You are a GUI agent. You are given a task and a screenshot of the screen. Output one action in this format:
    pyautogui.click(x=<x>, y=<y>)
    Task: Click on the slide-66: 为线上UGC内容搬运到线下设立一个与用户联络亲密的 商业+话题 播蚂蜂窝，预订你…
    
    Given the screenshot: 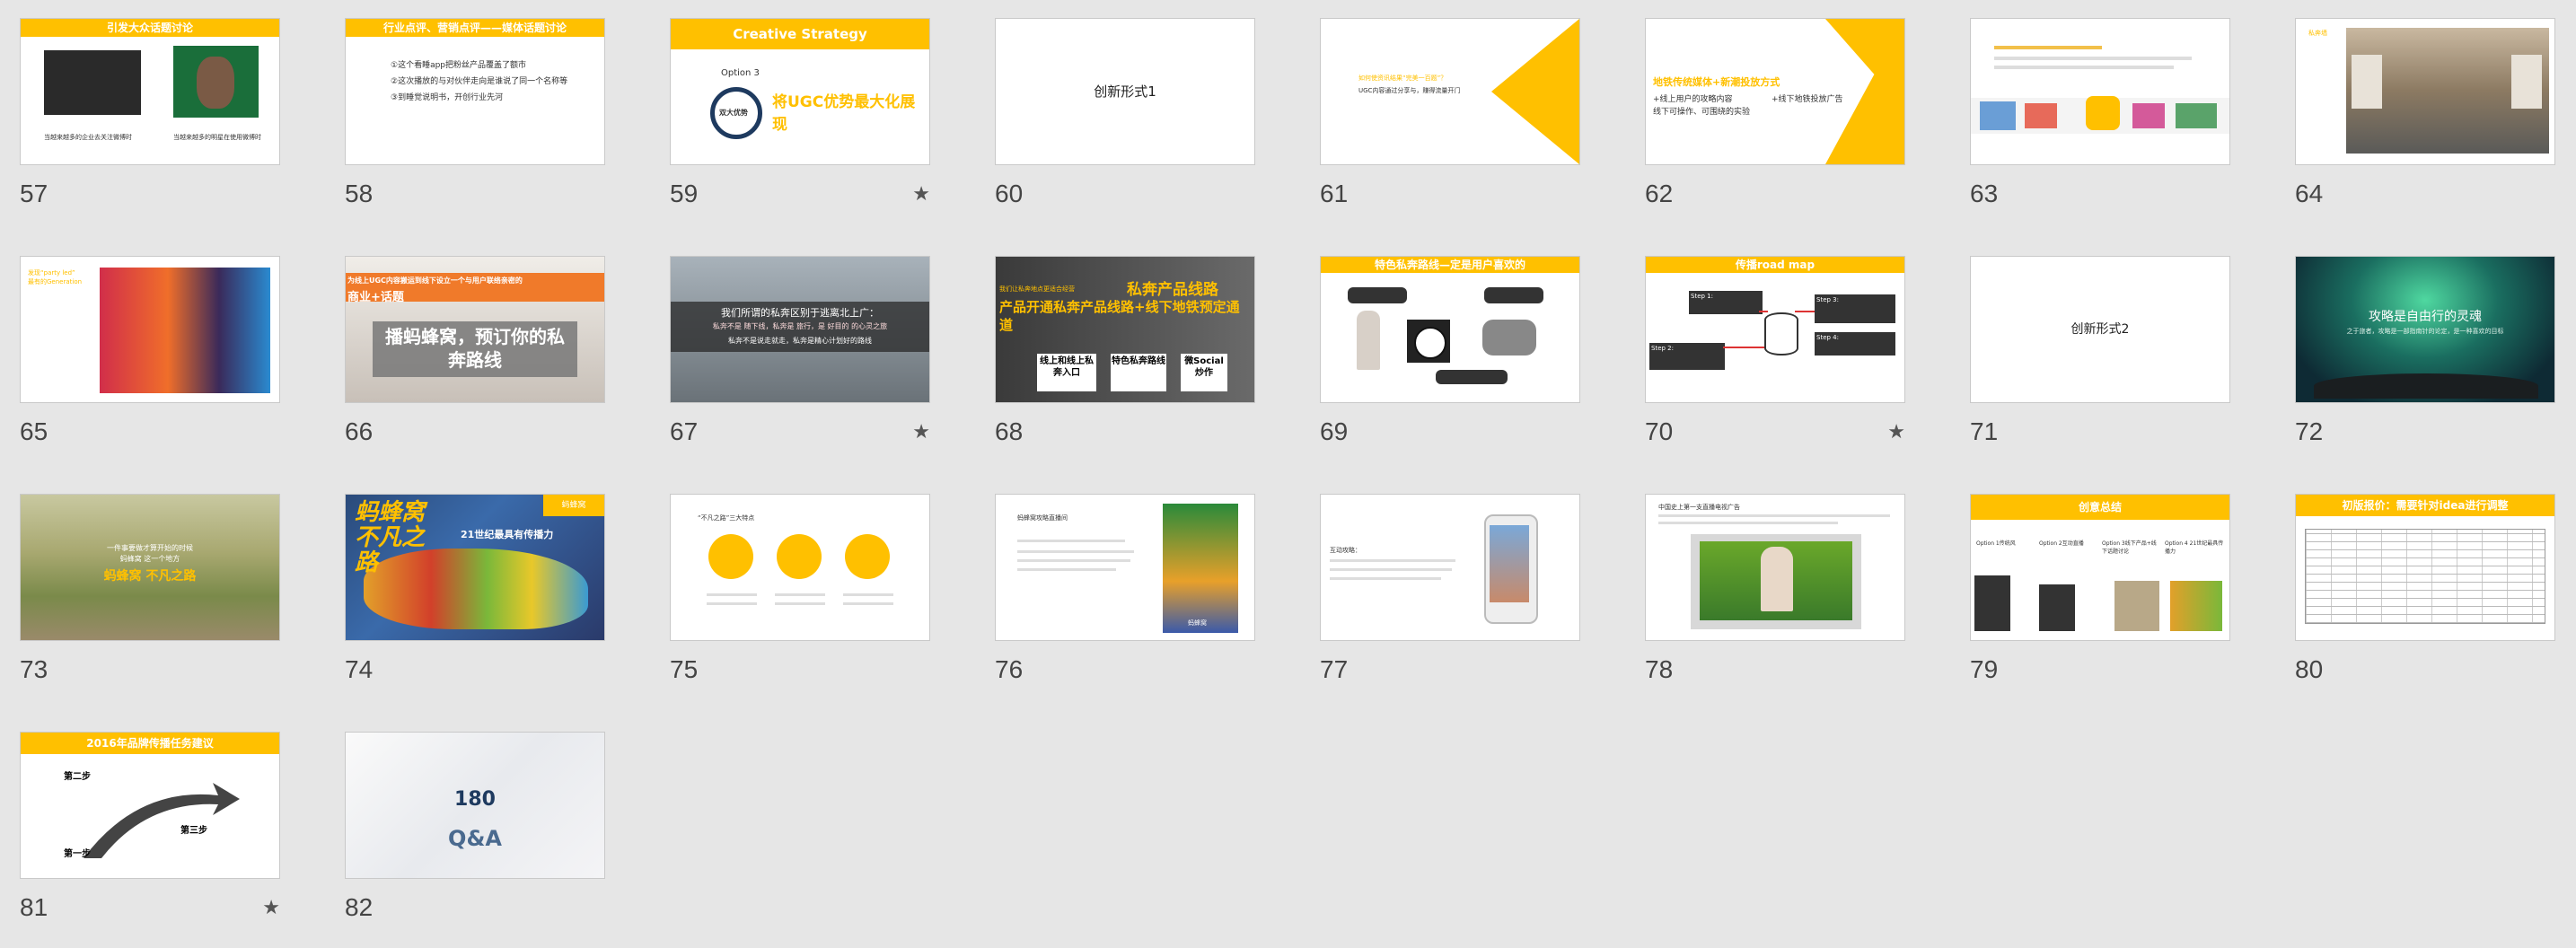 What is the action you would take?
    pyautogui.click(x=475, y=363)
    